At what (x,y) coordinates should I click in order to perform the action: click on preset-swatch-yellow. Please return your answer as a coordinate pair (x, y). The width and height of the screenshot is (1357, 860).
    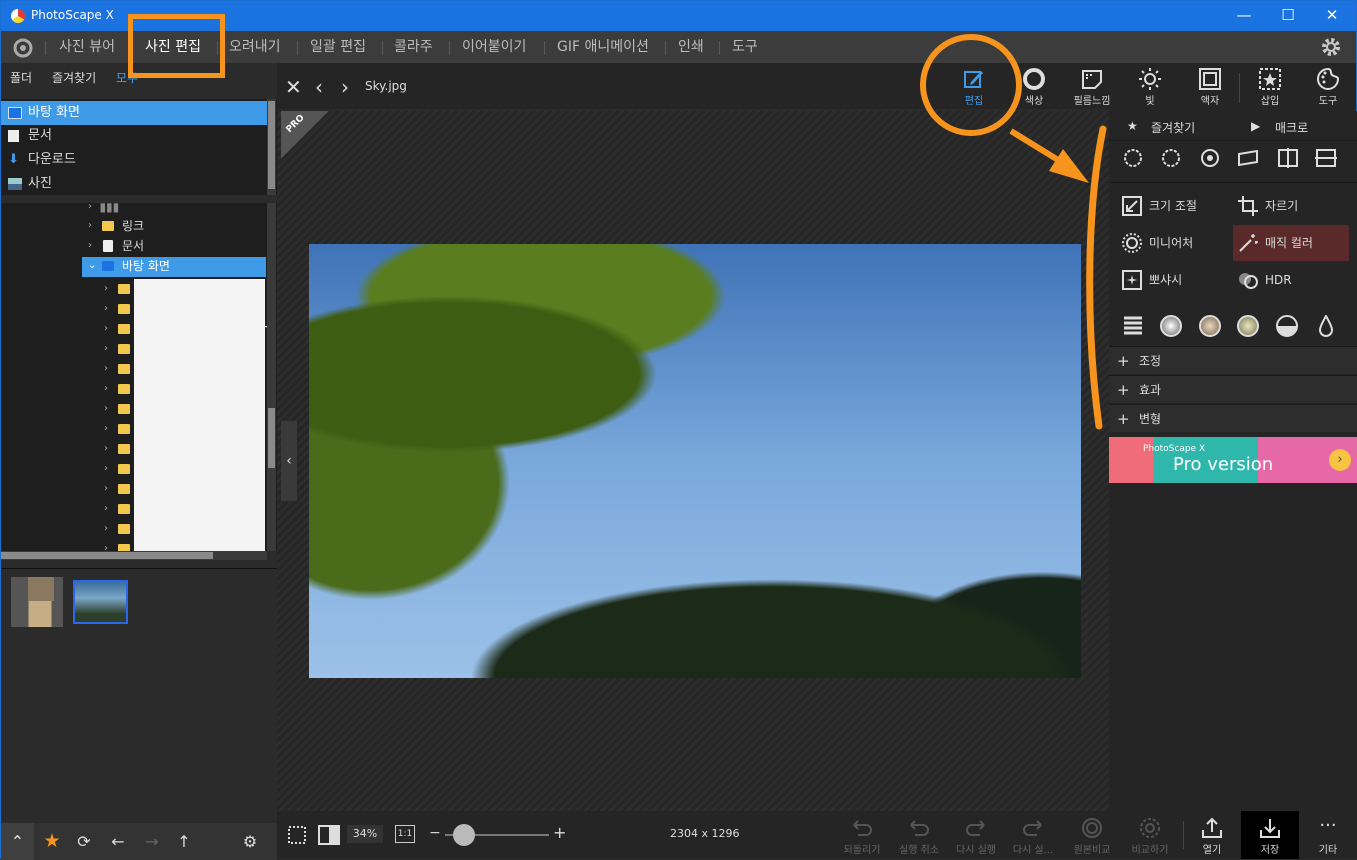
    Looking at the image, I should click on (1248, 326).